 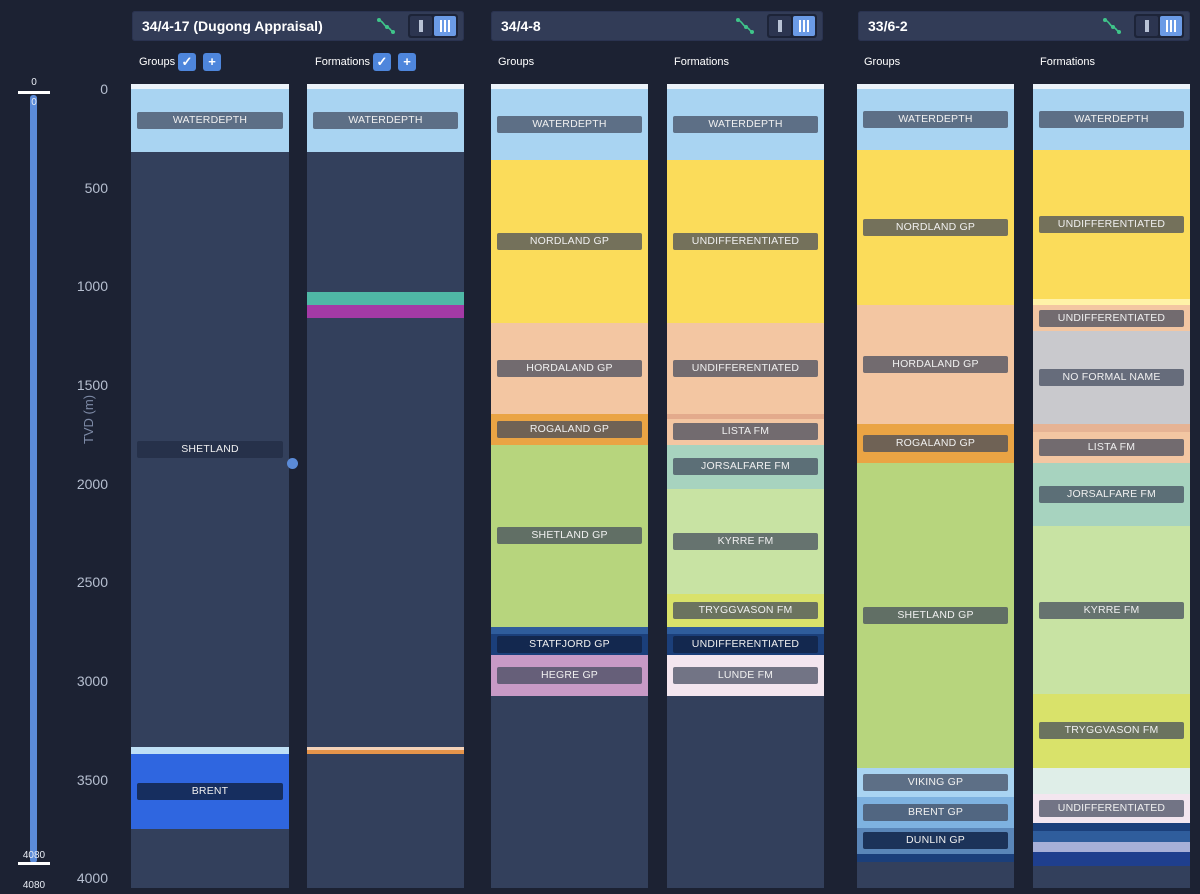 I want to click on well-title: 34/4-8, so click(x=521, y=26).